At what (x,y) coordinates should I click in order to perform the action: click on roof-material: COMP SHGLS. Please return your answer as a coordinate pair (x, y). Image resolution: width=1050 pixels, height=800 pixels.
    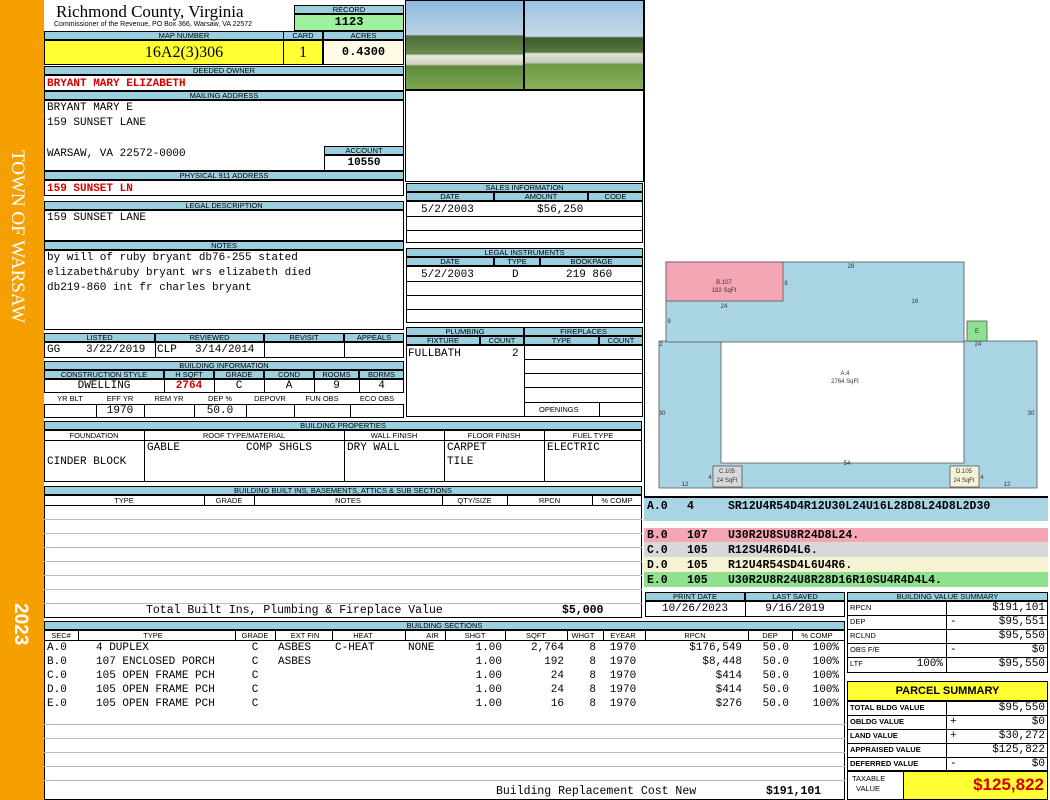
    Looking at the image, I should click on (279, 448).